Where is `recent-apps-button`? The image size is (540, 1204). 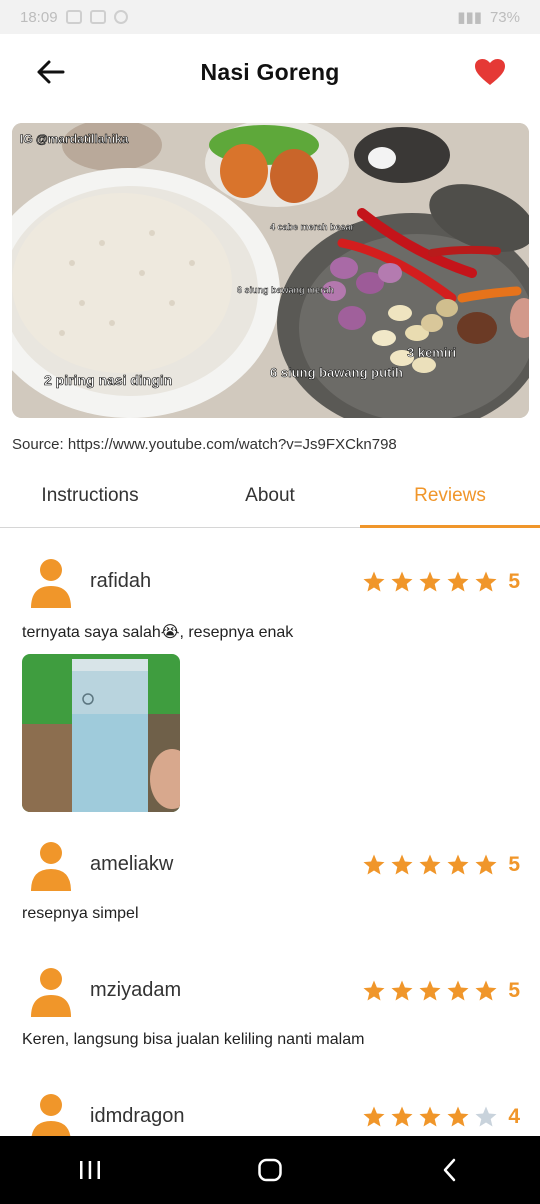 recent-apps-button is located at coordinates (90, 1170).